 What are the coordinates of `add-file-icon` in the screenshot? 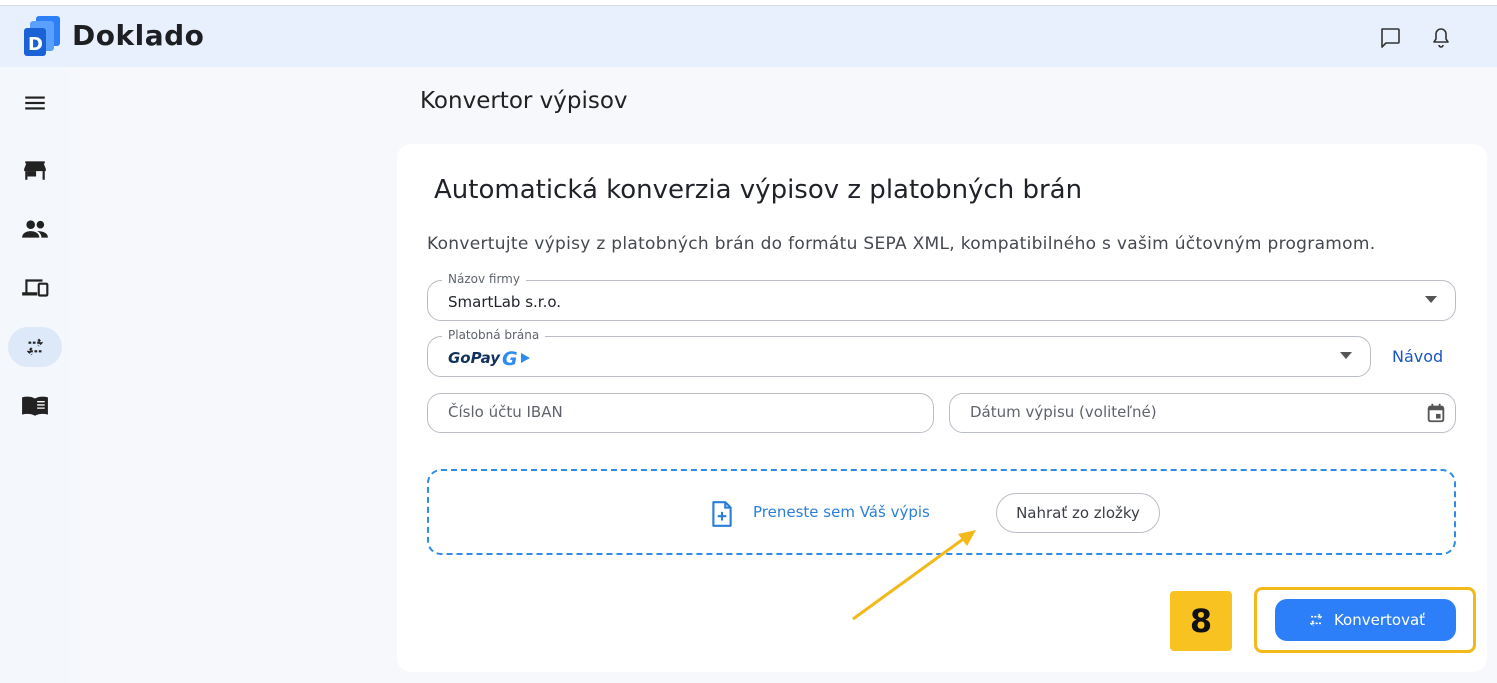 It's located at (722, 514).